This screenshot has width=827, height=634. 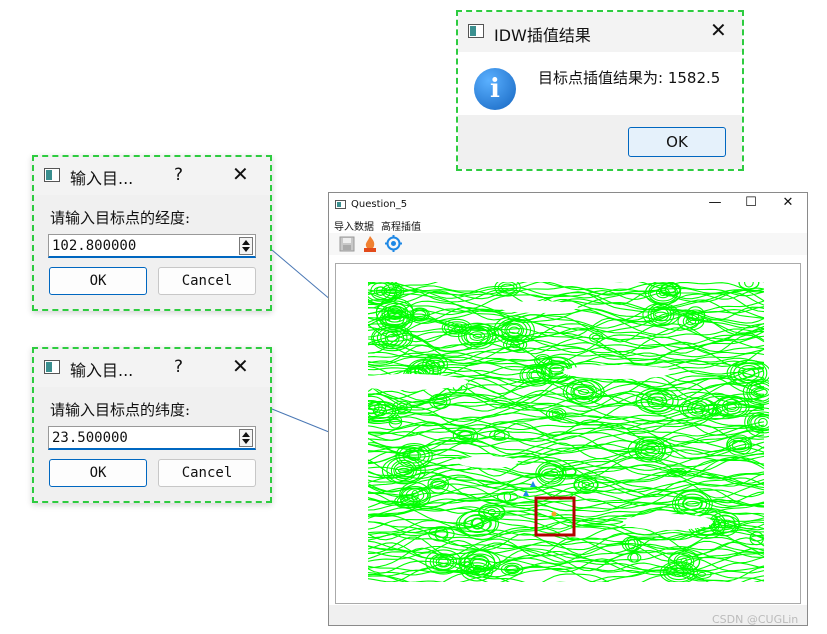 I want to click on menu-bar: 导入数据 高程插值, so click(x=568, y=225).